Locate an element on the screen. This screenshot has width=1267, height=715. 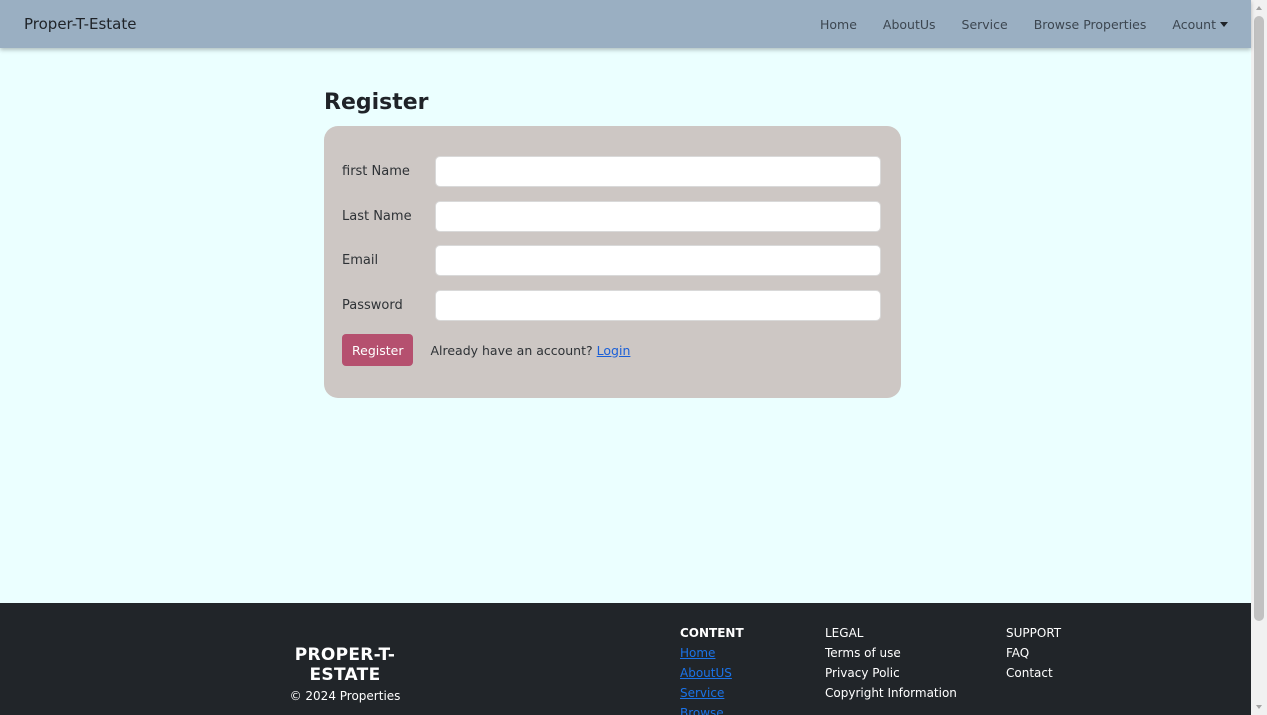
nav-account-dropdown: Acount is located at coordinates (1200, 24).